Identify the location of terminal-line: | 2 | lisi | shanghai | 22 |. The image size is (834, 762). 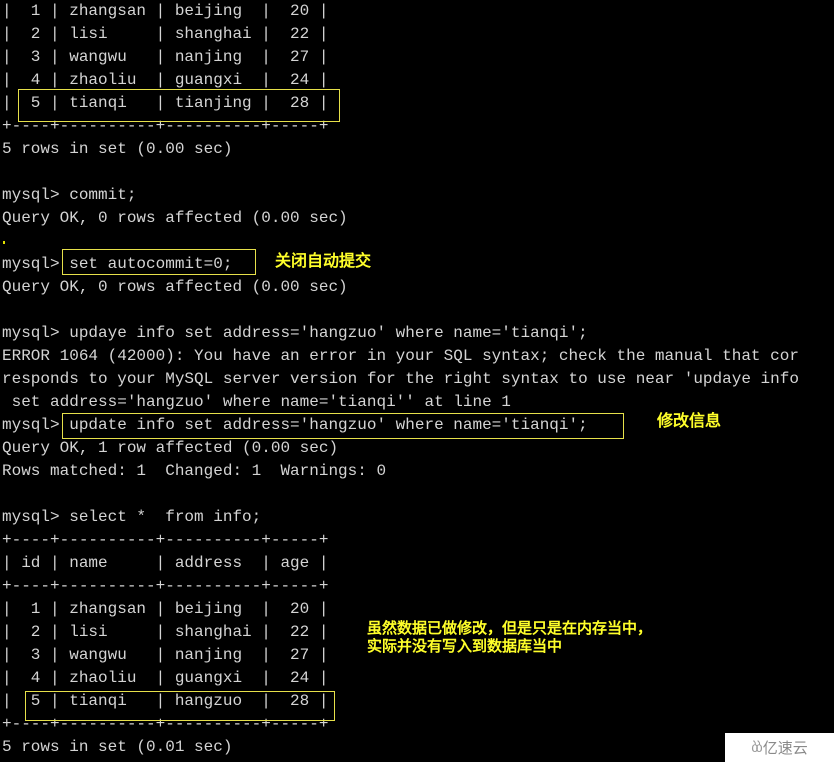
(165, 34).